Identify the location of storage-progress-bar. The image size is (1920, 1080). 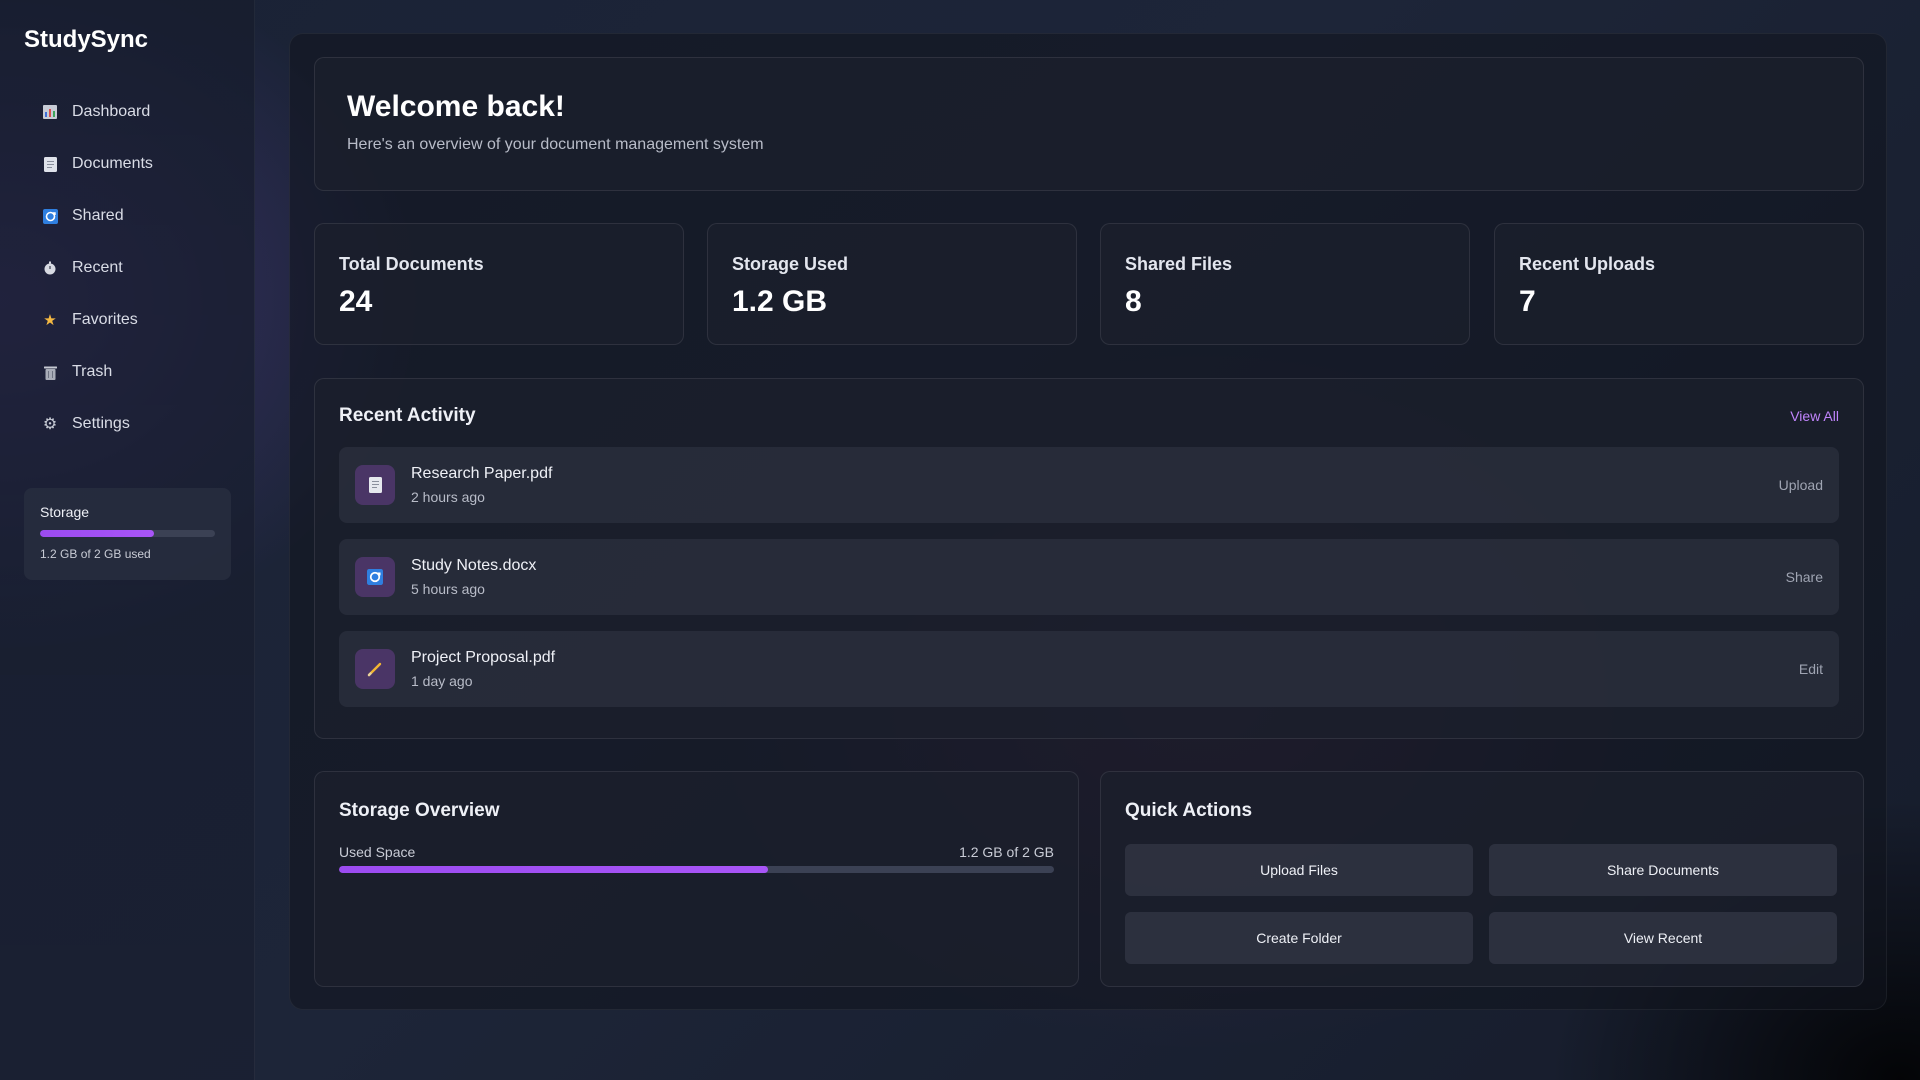
(696, 869).